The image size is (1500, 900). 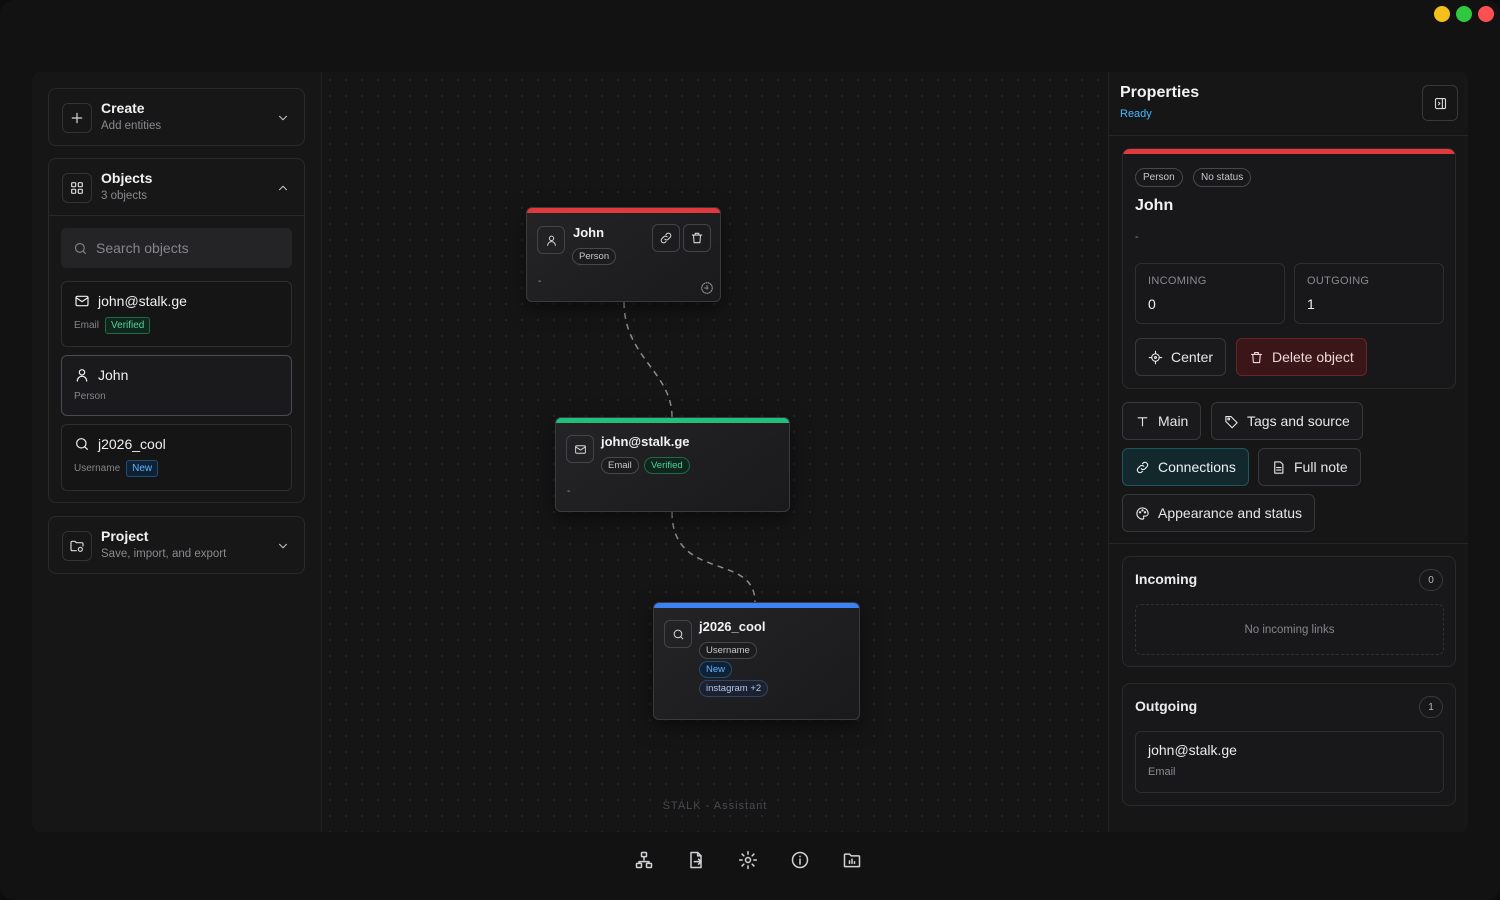 I want to click on project-title: Project, so click(x=125, y=536).